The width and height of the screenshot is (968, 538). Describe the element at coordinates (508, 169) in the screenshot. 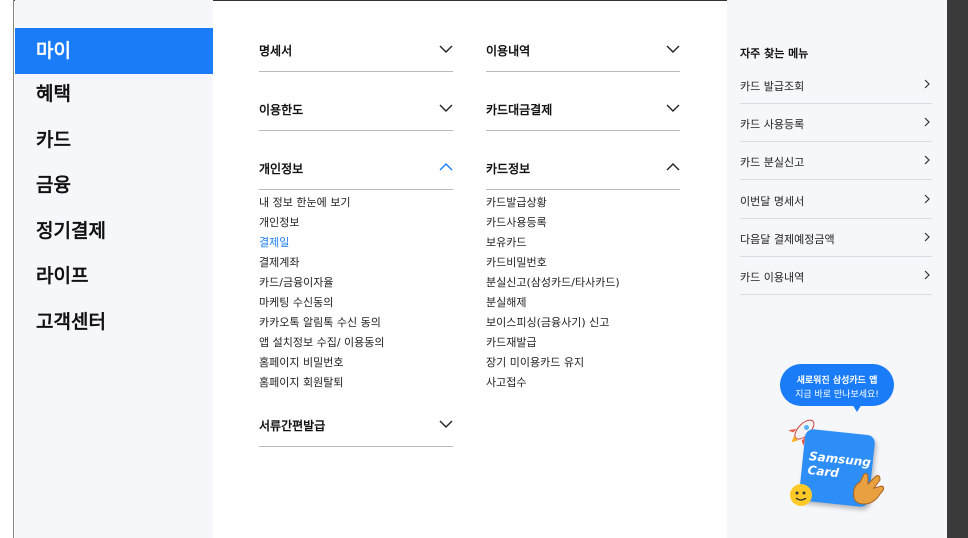

I see `accordion-title: 카드정보` at that location.